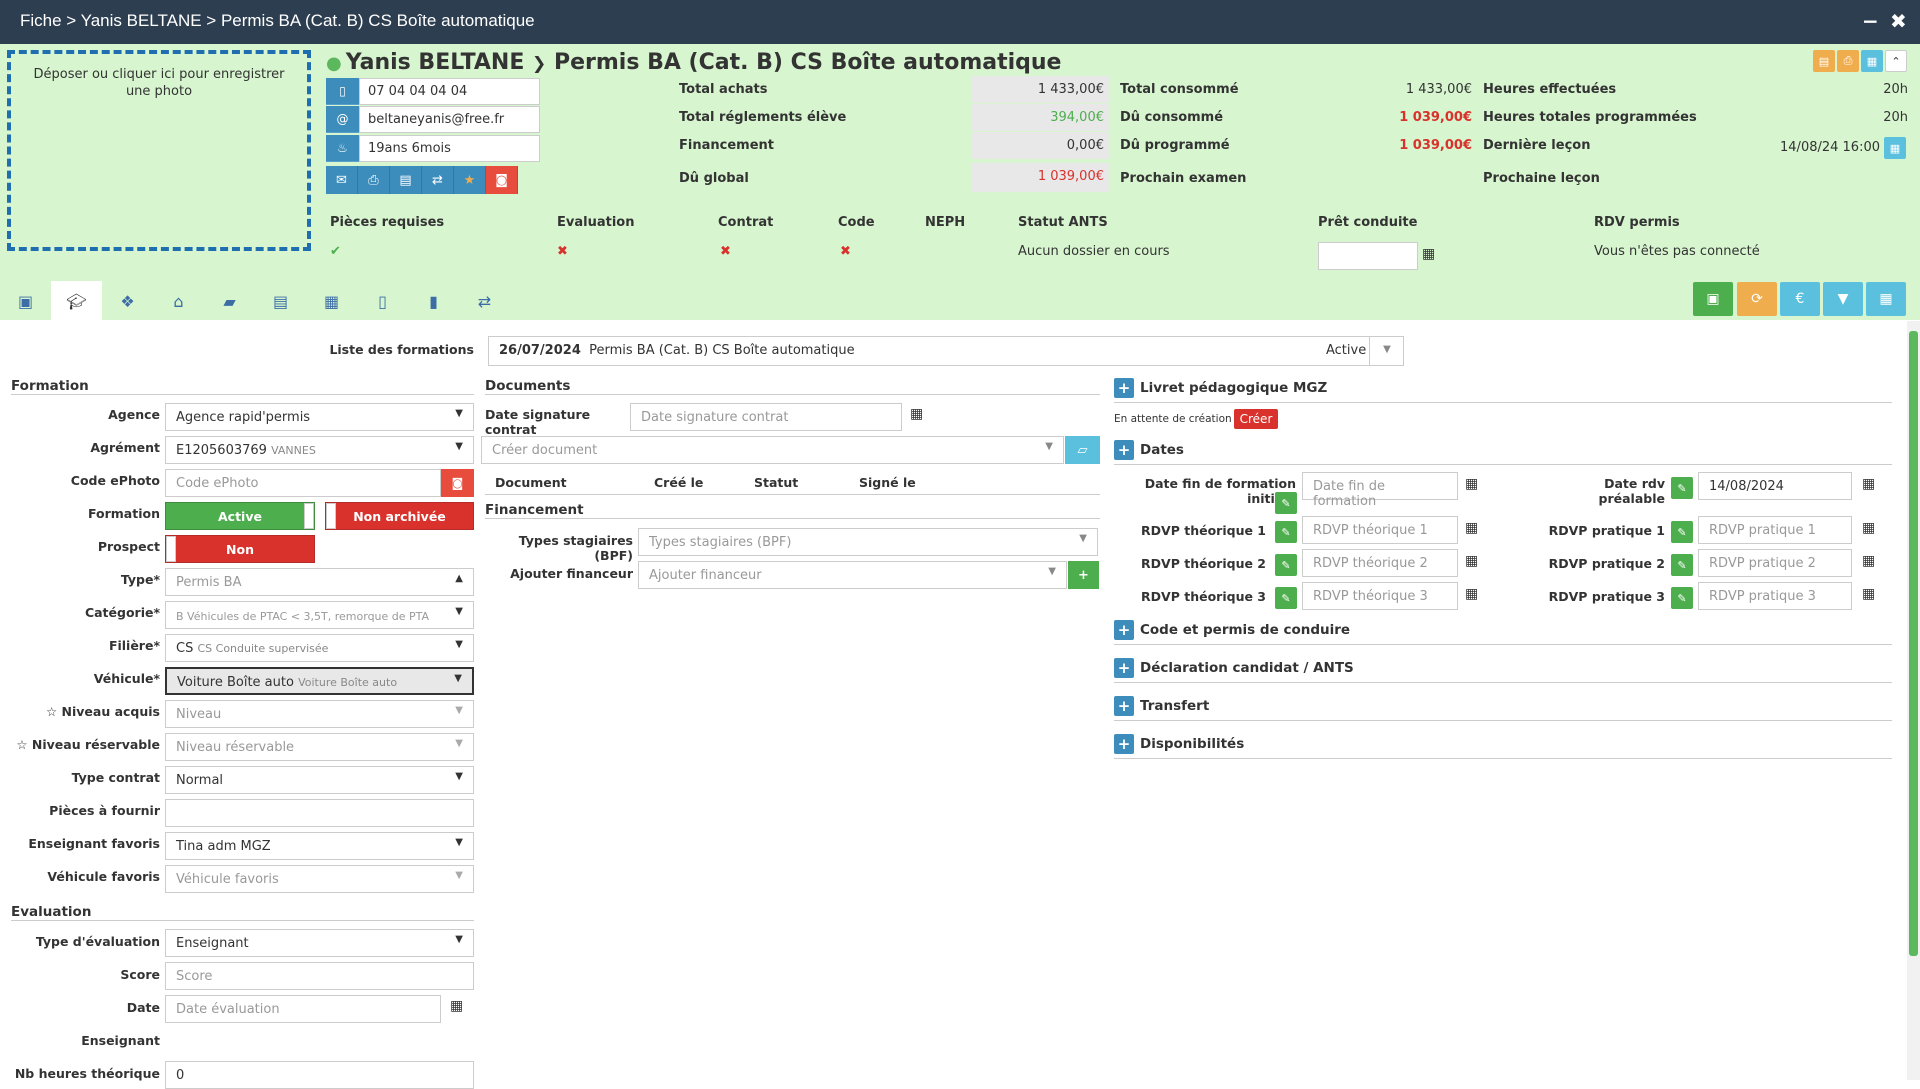 This screenshot has width=1920, height=1089. Describe the element at coordinates (319, 943) in the screenshot. I see `eval-type-select: Enseignant ▼` at that location.